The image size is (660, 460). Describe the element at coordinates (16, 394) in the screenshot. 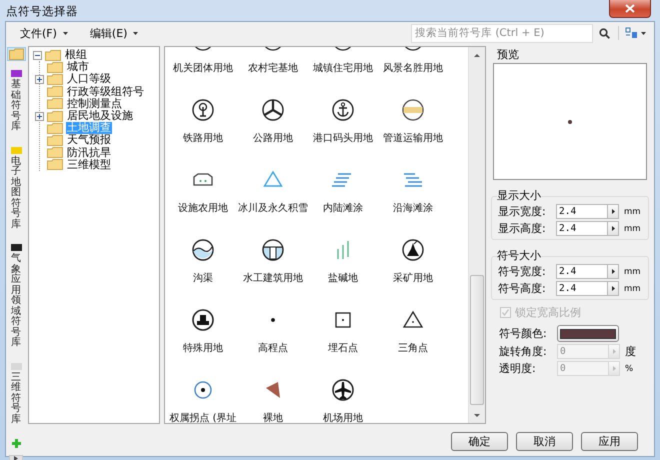

I see `library-tab: 三维符号库` at that location.